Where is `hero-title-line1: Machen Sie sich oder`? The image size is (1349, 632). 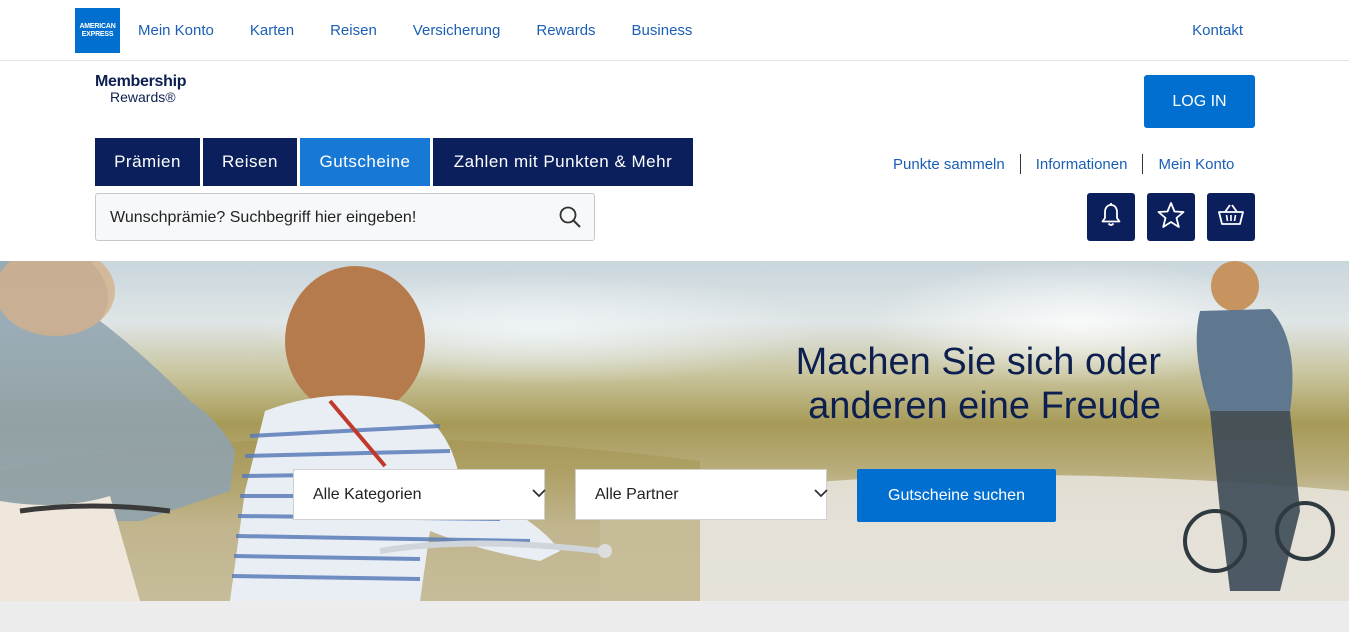 hero-title-line1: Machen Sie sich oder is located at coordinates (978, 362).